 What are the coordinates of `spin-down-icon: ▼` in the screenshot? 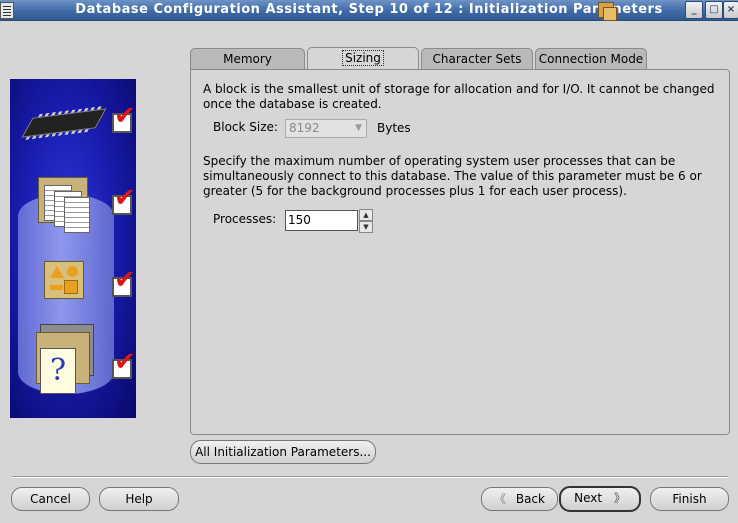 It's located at (366, 227).